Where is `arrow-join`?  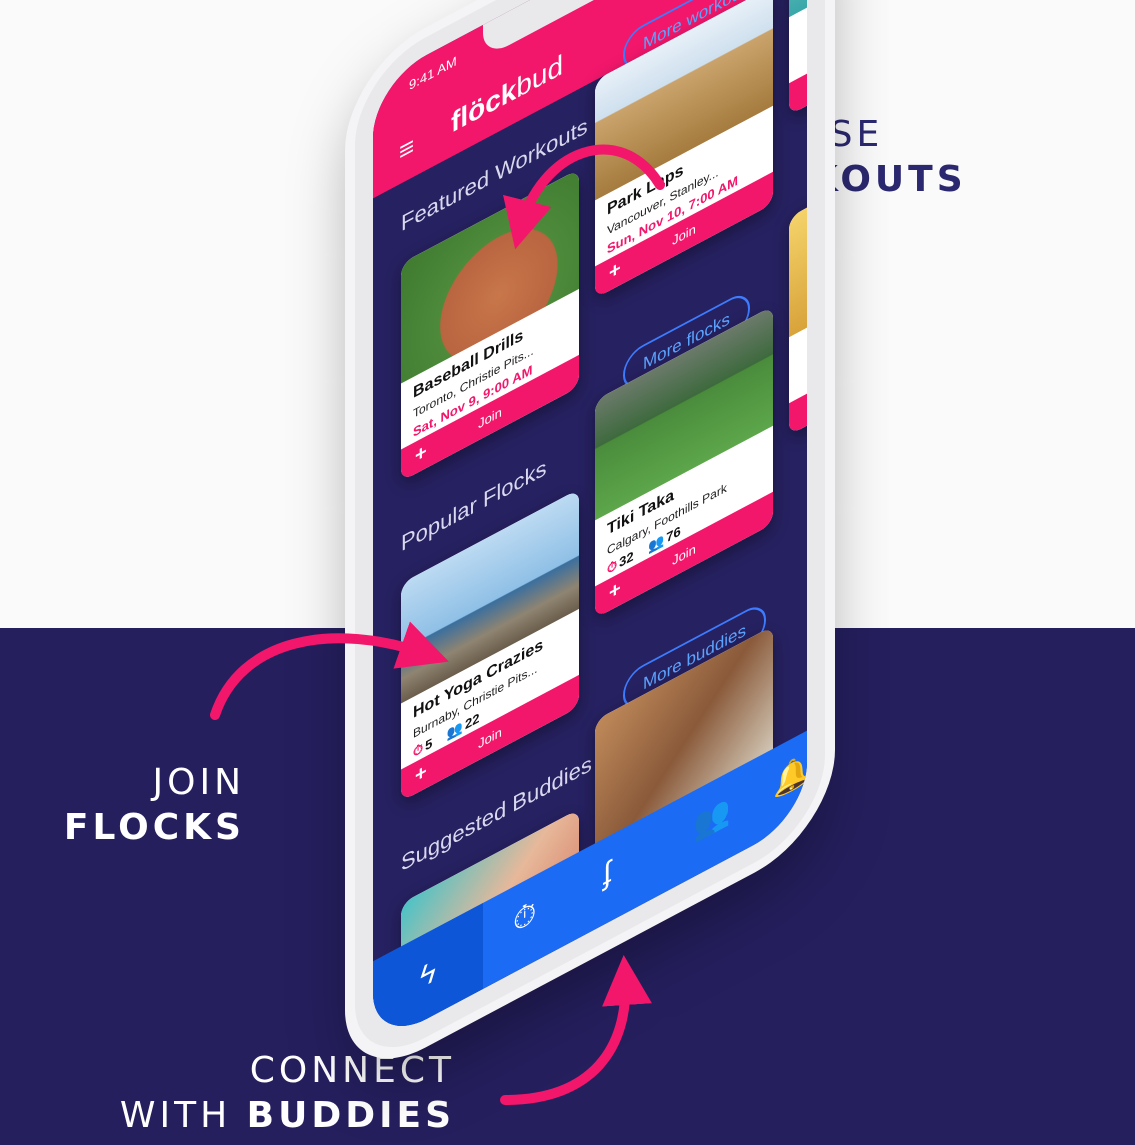 arrow-join is located at coordinates (329, 670).